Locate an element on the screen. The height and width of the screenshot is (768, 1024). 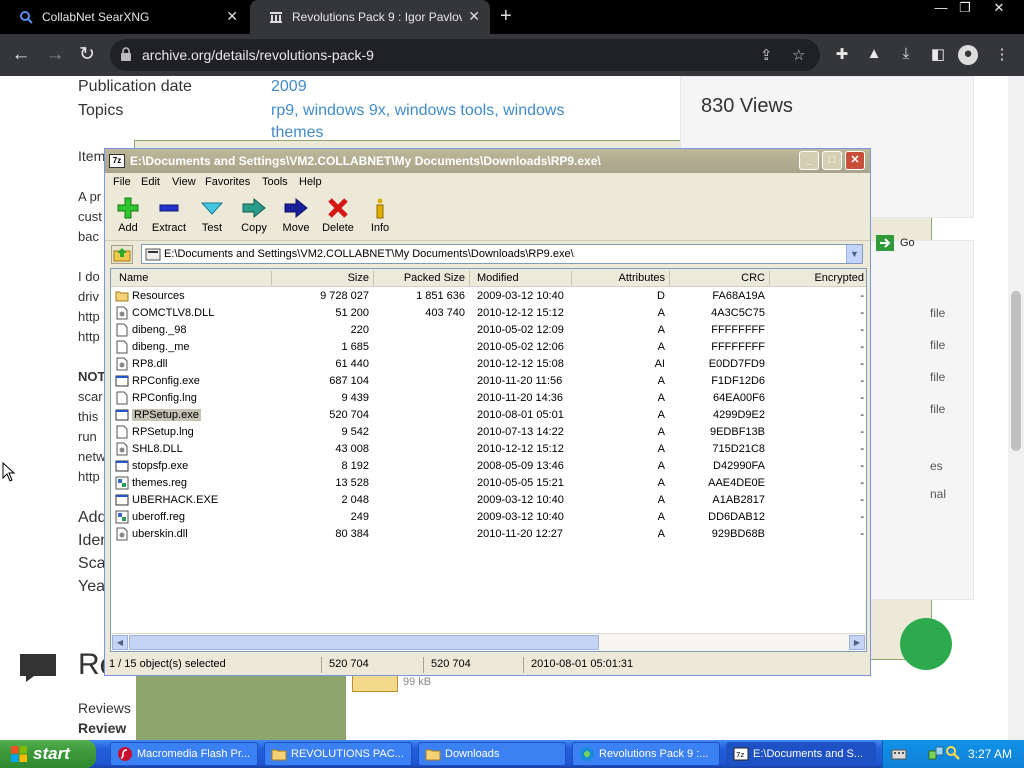
delete-button: Delete is located at coordinates (338, 218).